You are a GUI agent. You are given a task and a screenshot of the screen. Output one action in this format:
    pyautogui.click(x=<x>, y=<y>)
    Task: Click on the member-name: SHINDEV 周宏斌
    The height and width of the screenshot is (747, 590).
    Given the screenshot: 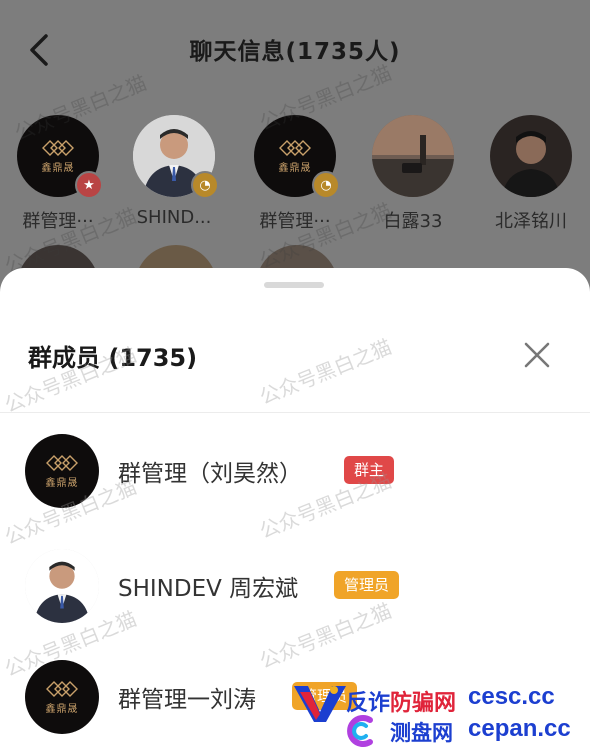 What is the action you would take?
    pyautogui.click(x=208, y=589)
    